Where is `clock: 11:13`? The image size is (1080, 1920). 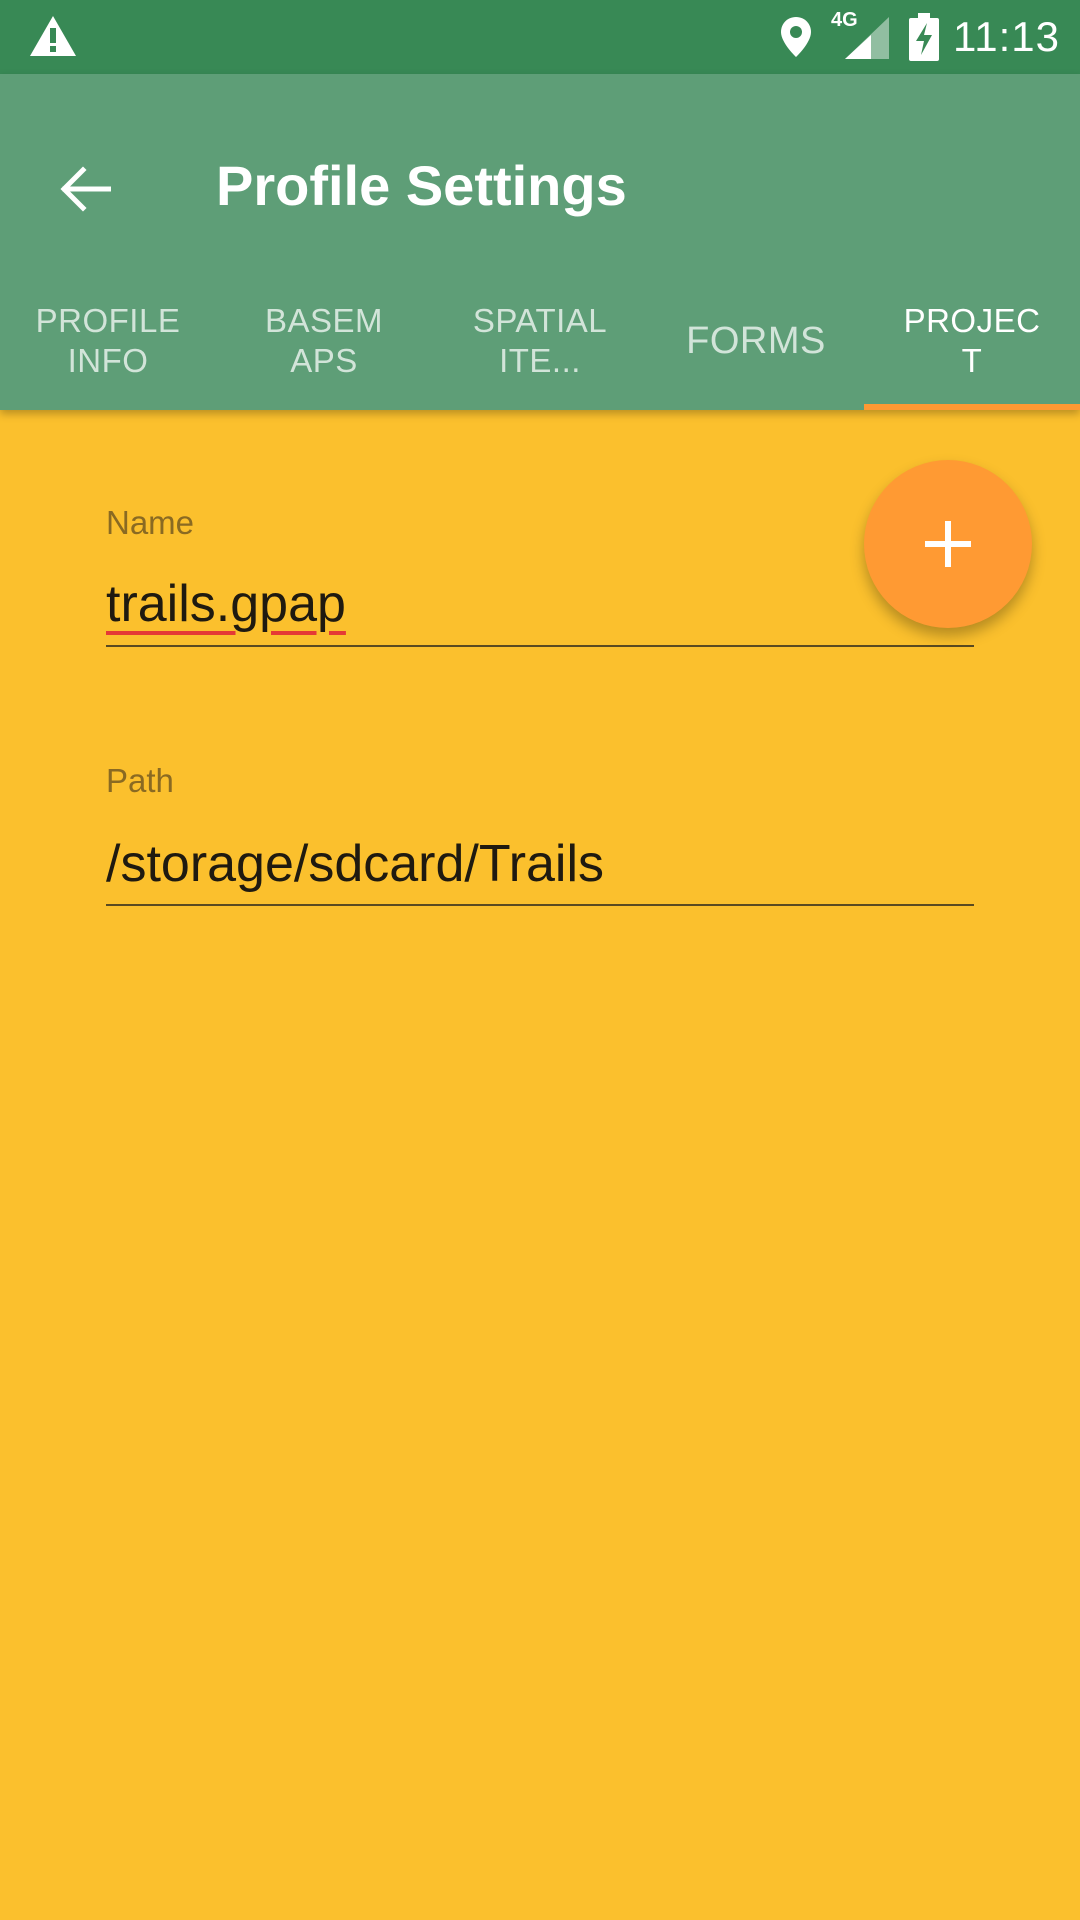
clock: 11:13 is located at coordinates (1006, 36).